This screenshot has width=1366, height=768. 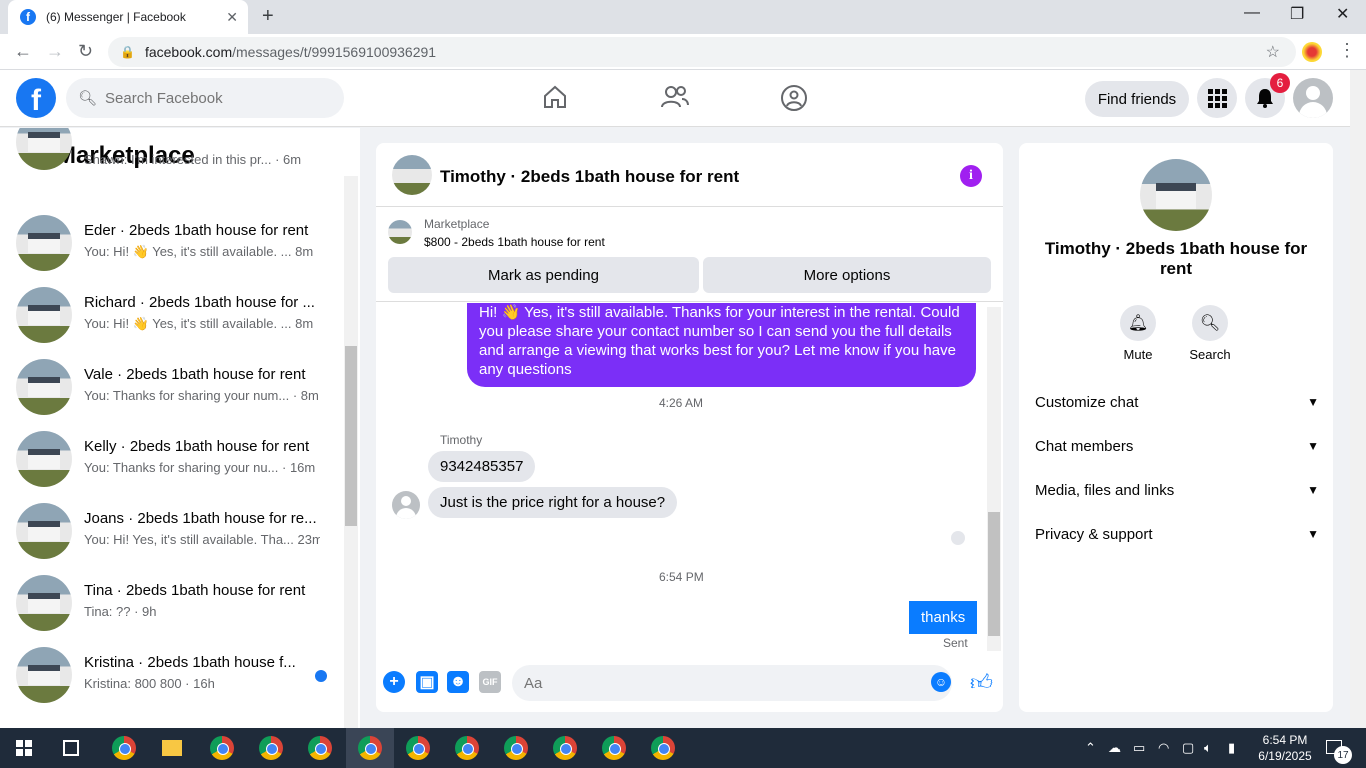 I want to click on network-icon: ▮, so click(x=1231, y=748).